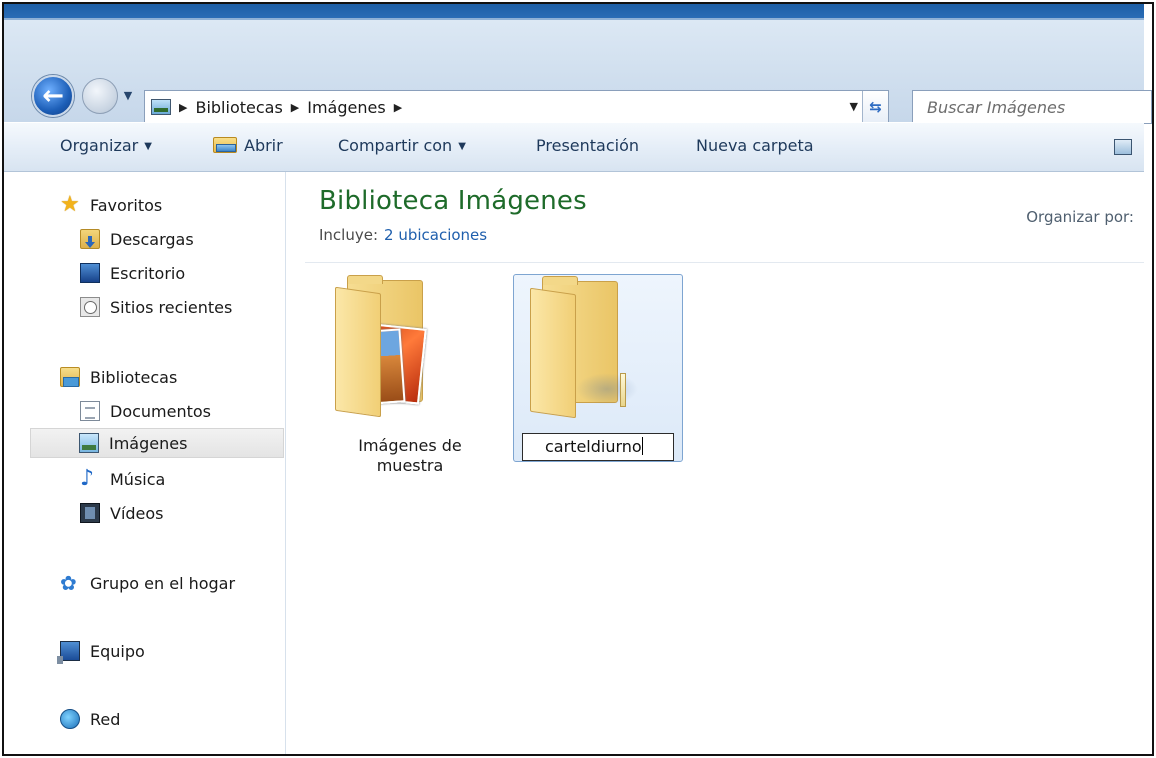  Describe the element at coordinates (225, 145) in the screenshot. I see `folder-open-icon` at that location.